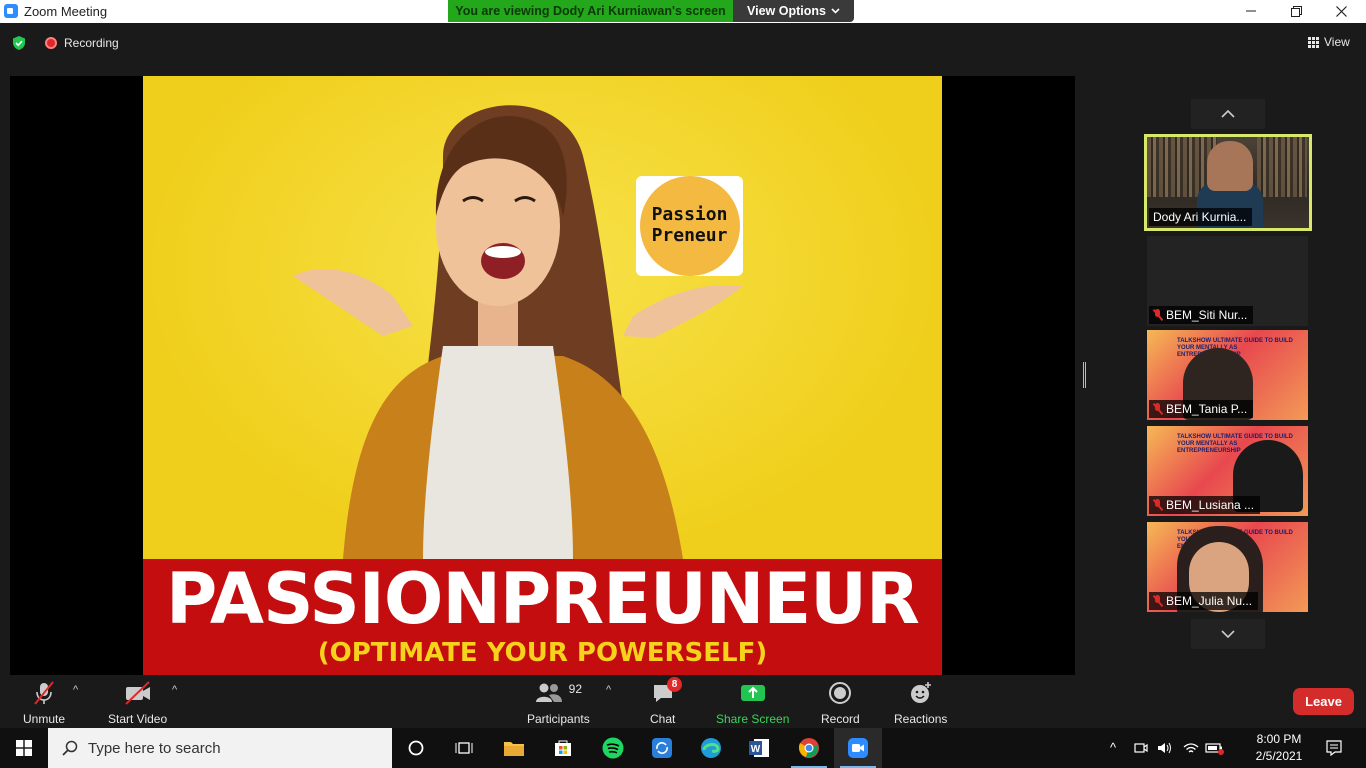  I want to click on folder-icon, so click(514, 749).